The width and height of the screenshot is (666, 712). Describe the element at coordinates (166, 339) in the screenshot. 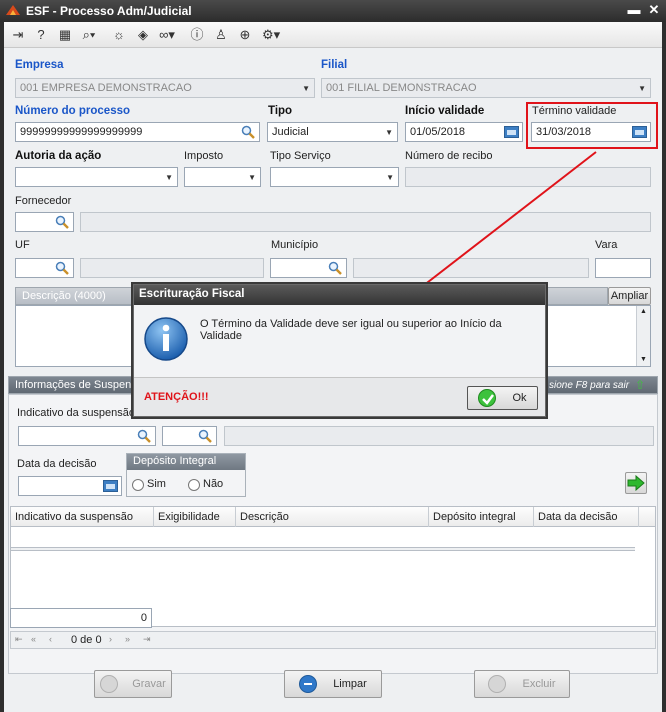

I see `info-icon` at that location.